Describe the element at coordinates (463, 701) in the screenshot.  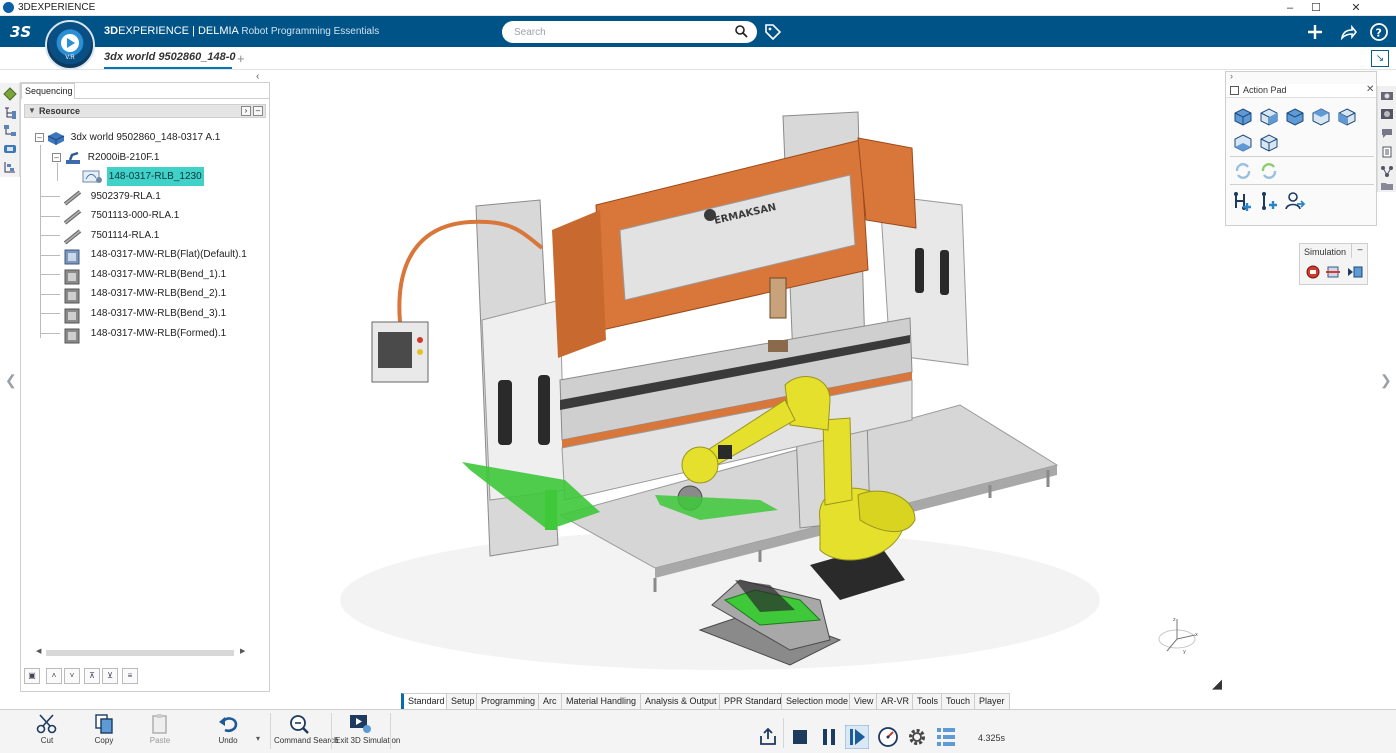
I see `tab-setup: Setup` at that location.